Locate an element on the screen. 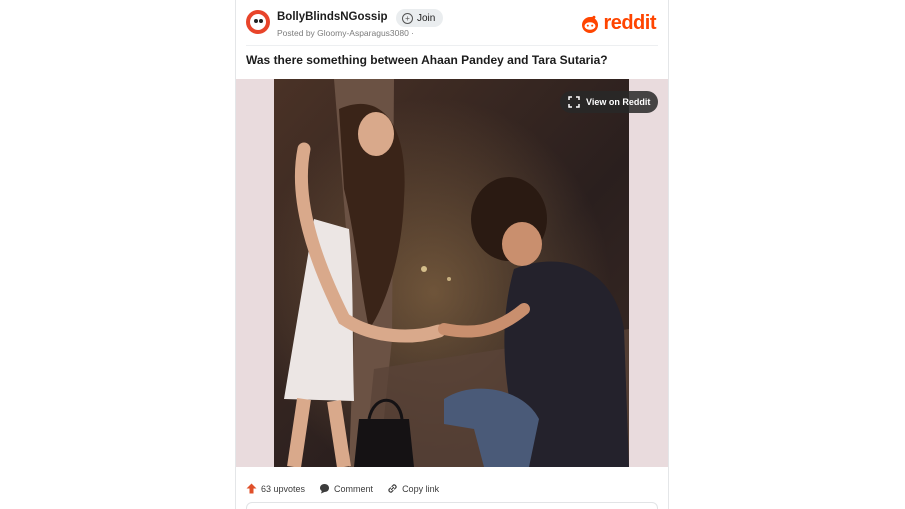 This screenshot has height=509, width=905. reddit-brand: reddit is located at coordinates (618, 23).